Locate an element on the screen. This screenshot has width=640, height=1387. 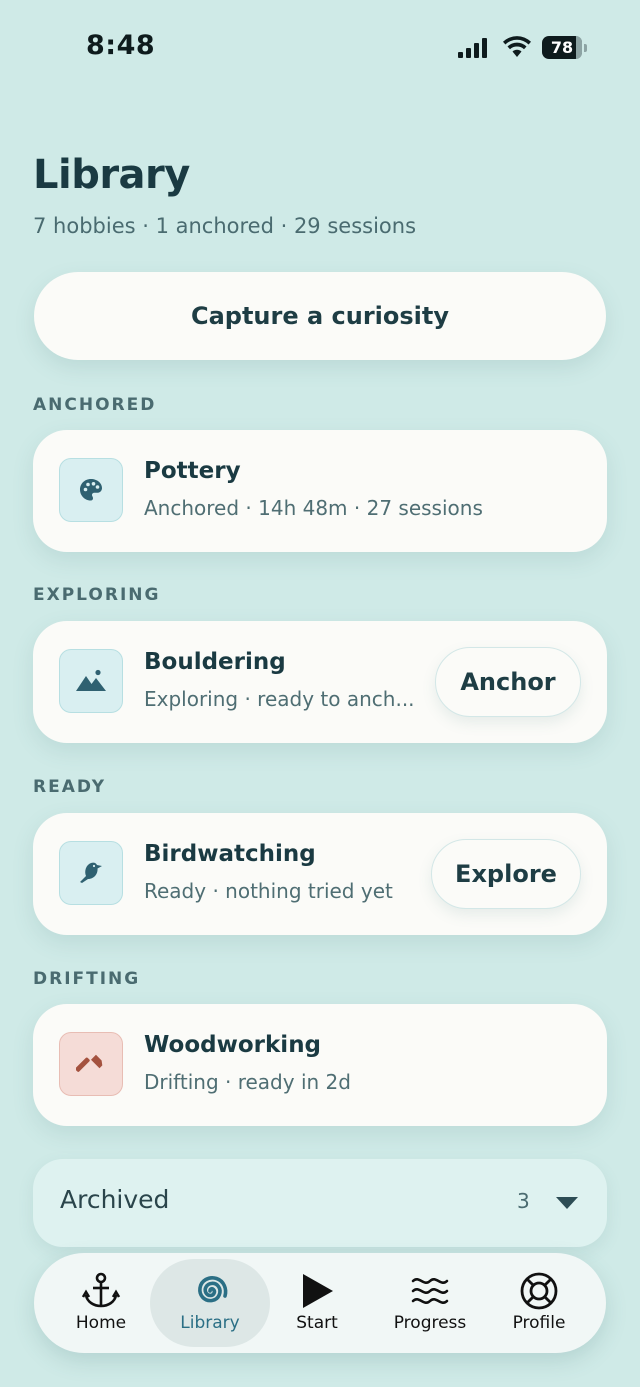
page-title: Library is located at coordinates (111, 175).